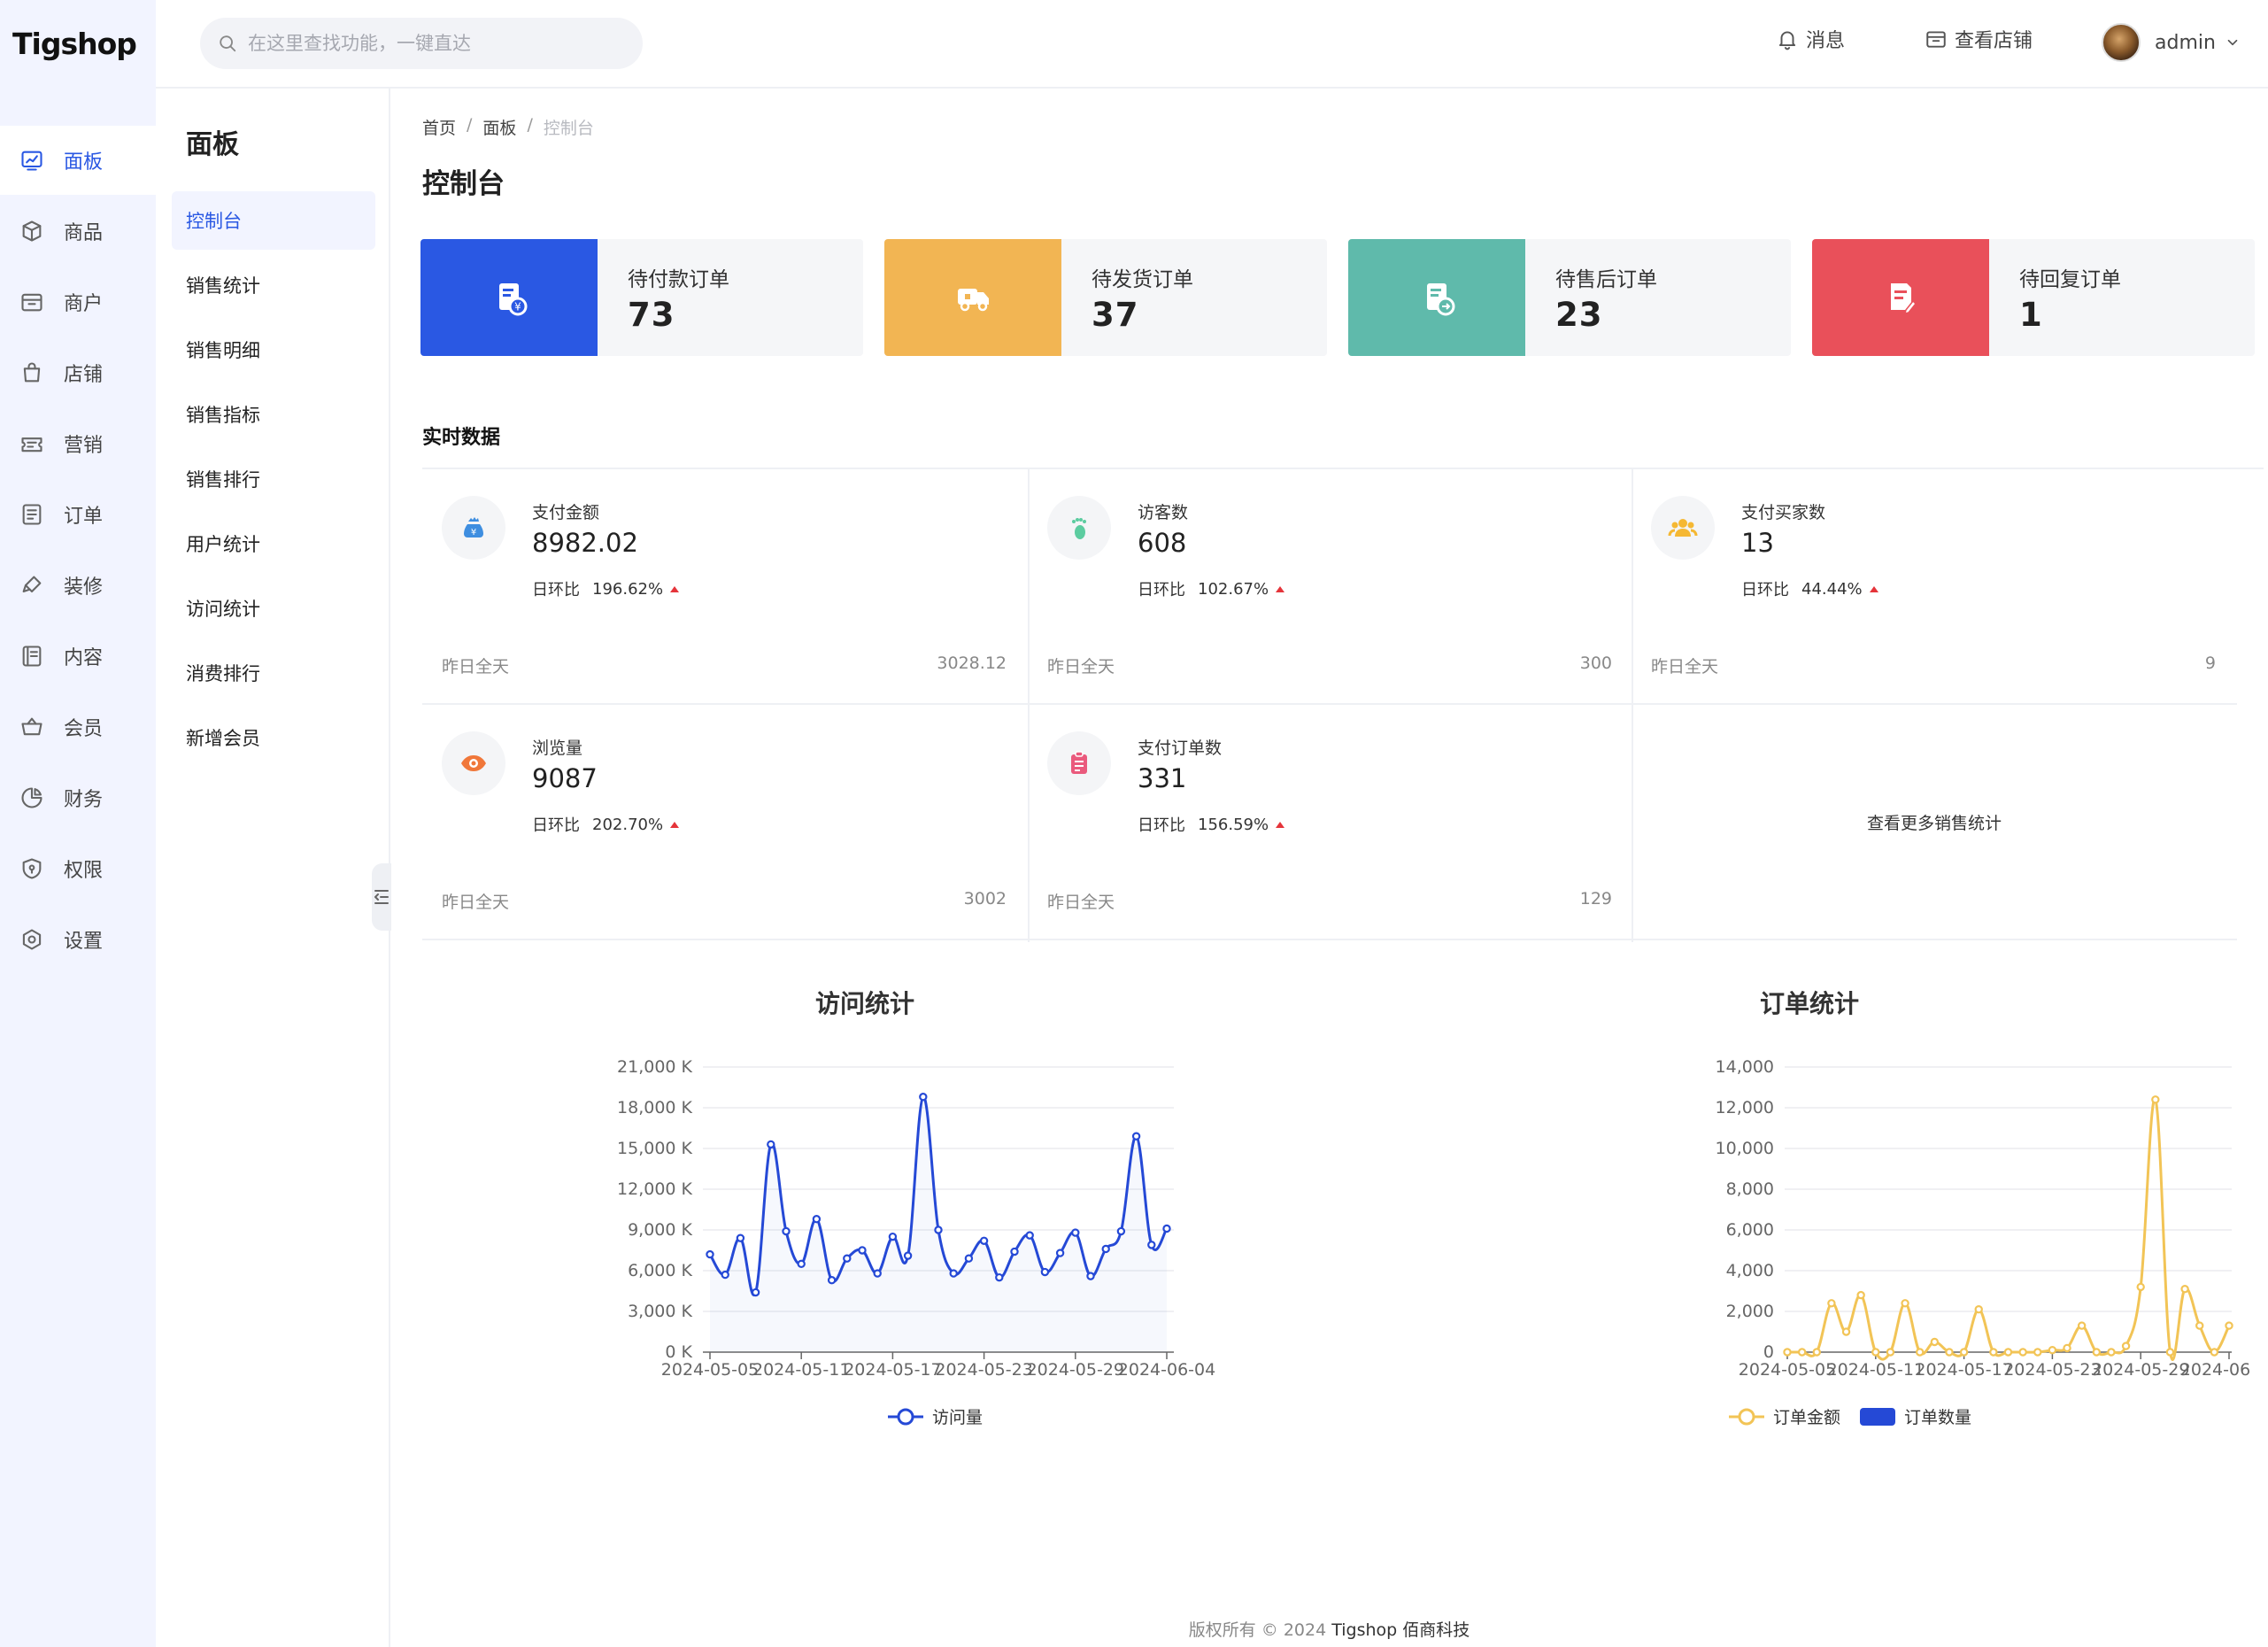 The image size is (2268, 1647). Describe the element at coordinates (1806, 1417) in the screenshot. I see `legend-label: 订单金额` at that location.